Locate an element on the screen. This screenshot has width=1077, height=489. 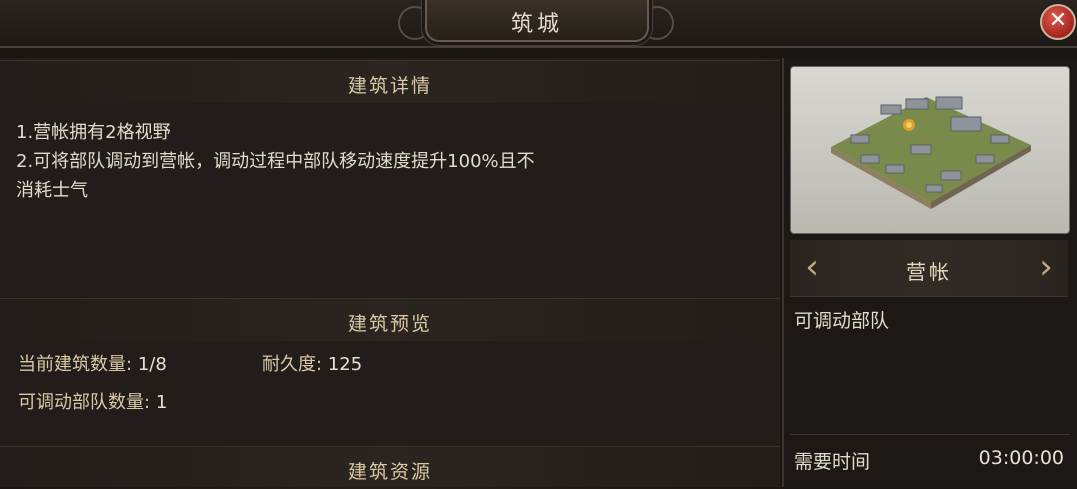
building-count: 当前建筑数量: 1/8 is located at coordinates (92, 363).